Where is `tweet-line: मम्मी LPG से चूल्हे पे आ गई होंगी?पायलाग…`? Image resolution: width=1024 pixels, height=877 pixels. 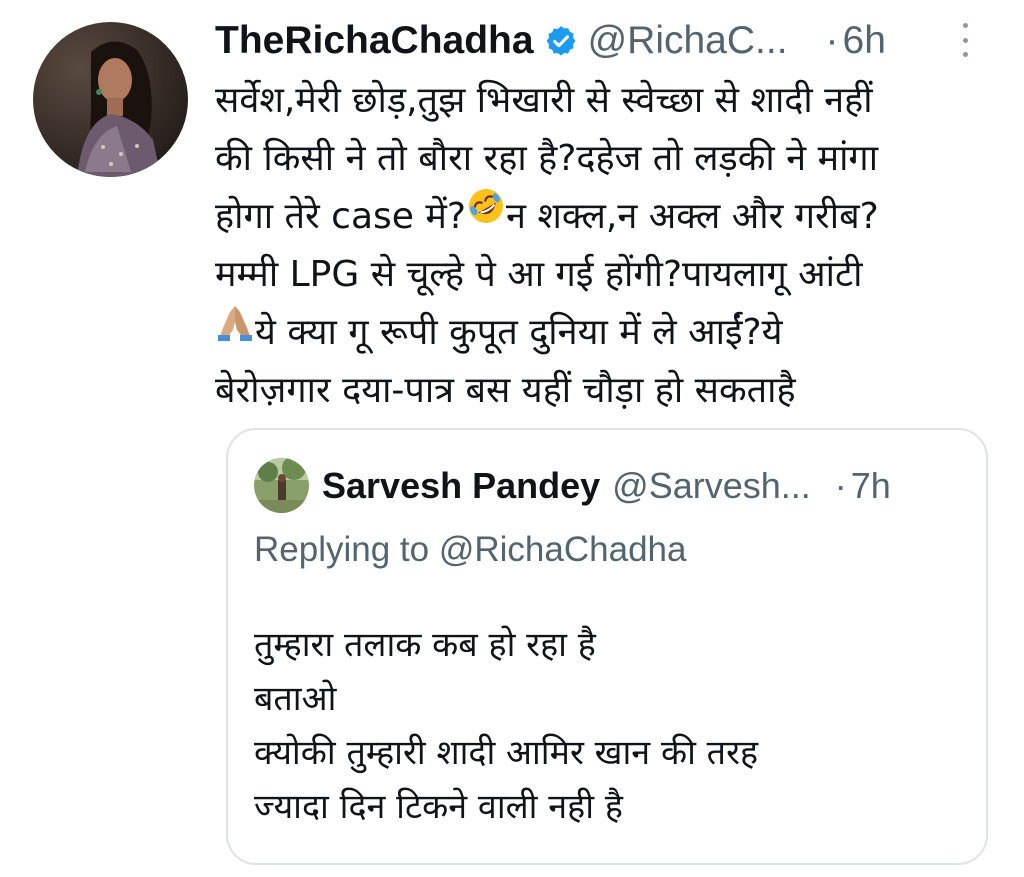
tweet-line: मम्मी LPG से चूल्हे पे आ गई होंगी?पायलाग… is located at coordinates (539, 274).